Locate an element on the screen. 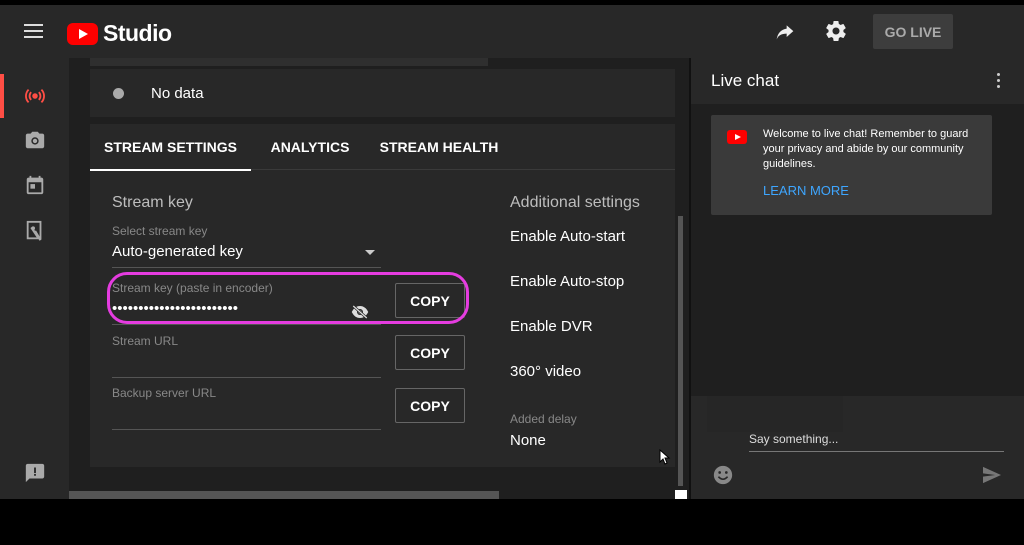 The height and width of the screenshot is (545, 1024). preview-edge is located at coordinates (289, 62).